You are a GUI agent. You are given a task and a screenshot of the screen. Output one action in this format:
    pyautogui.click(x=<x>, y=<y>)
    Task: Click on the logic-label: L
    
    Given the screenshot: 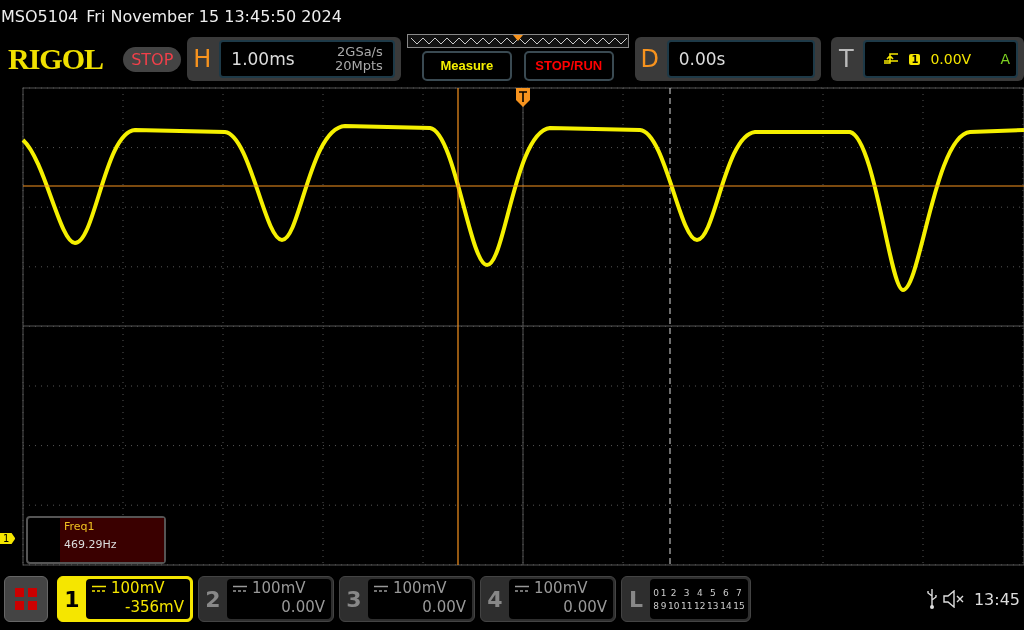 What is the action you would take?
    pyautogui.click(x=636, y=599)
    